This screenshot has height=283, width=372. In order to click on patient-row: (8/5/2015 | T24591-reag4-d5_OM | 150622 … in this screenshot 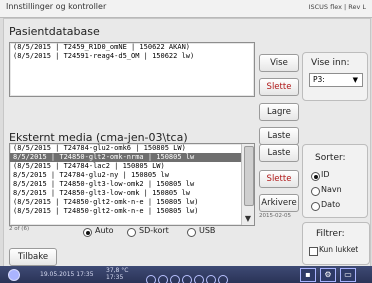, I will do `click(132, 56)`.